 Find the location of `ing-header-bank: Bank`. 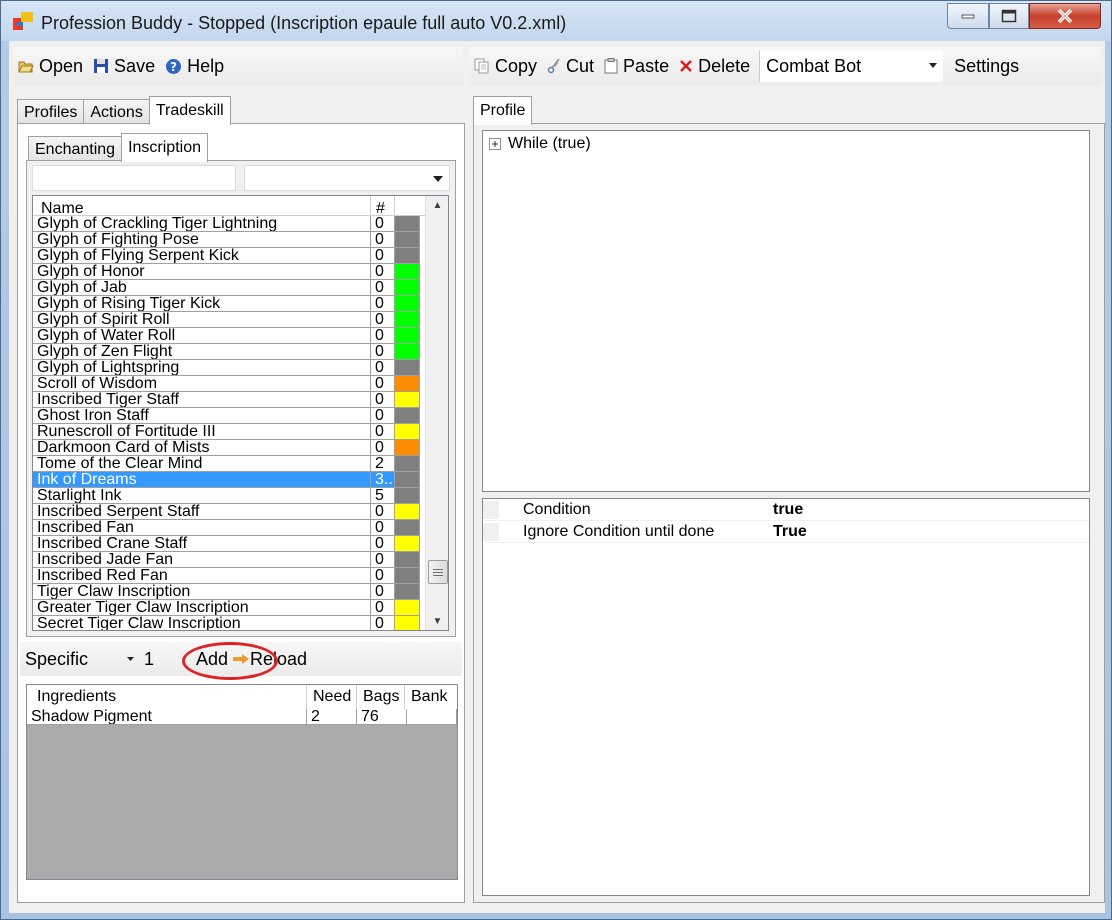

ing-header-bank: Bank is located at coordinates (431, 697).